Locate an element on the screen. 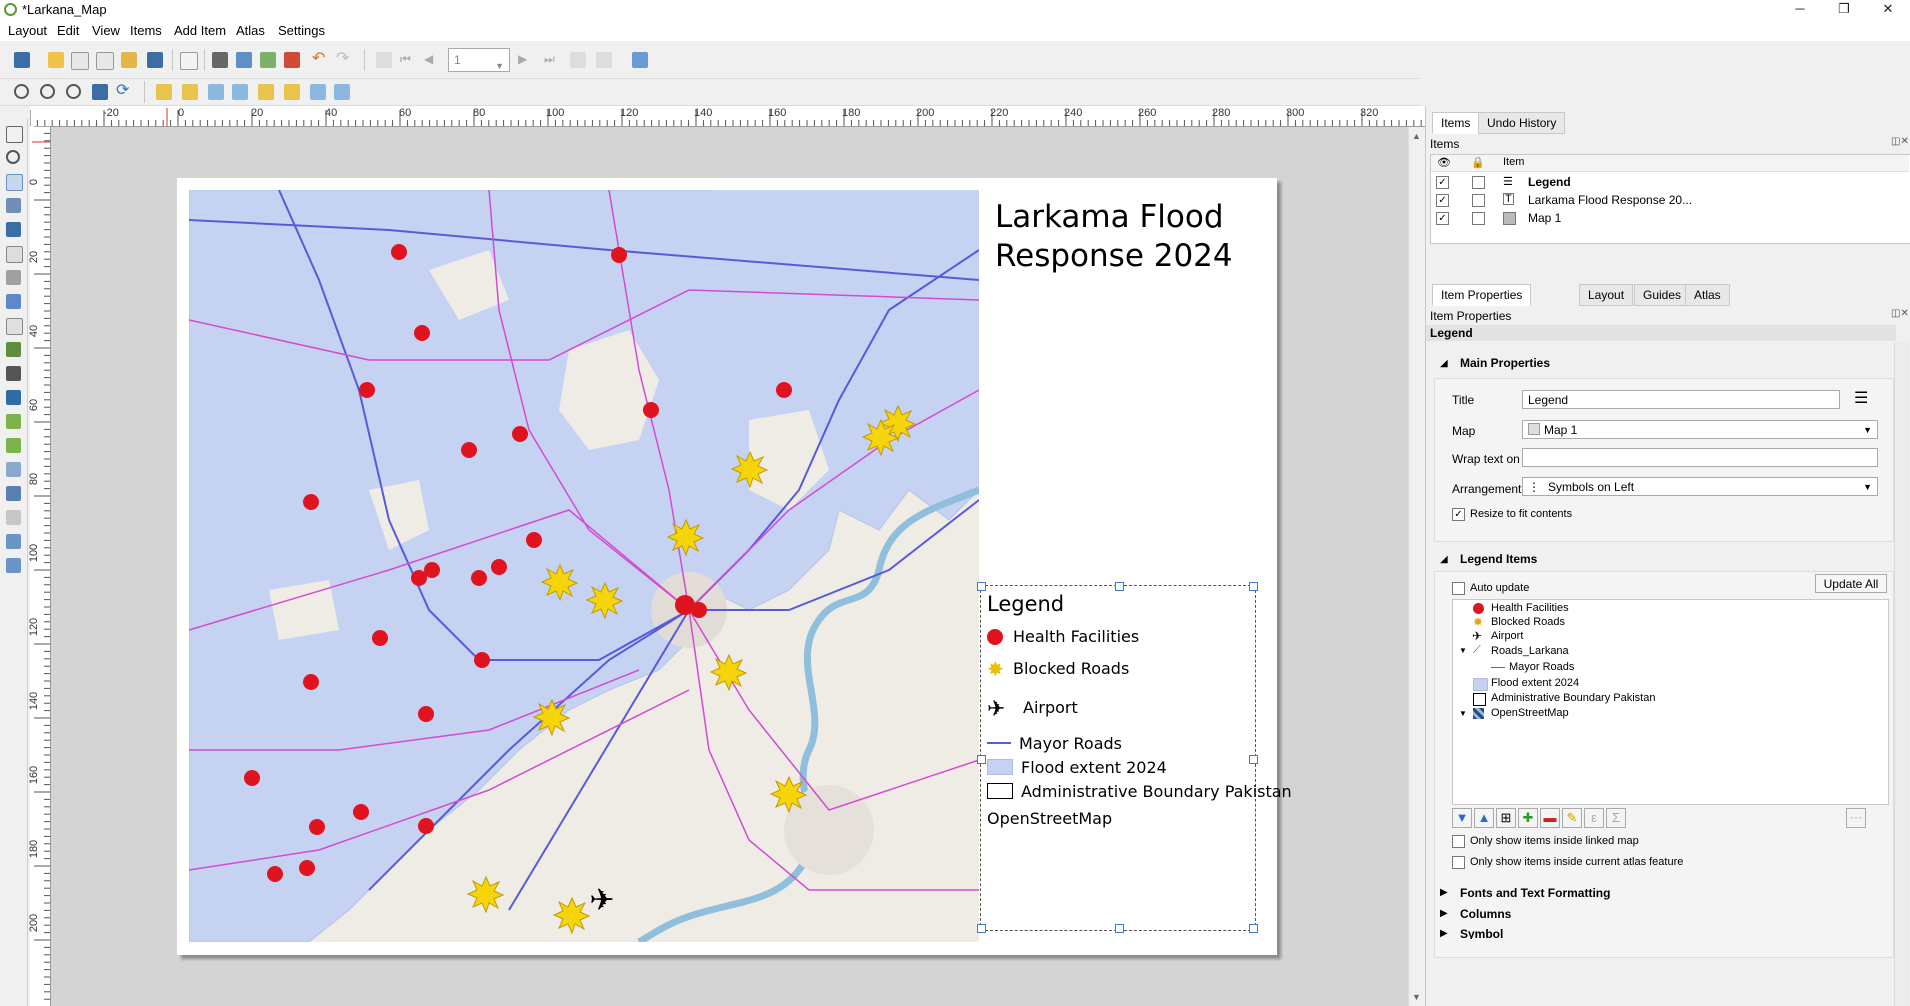  move-content-icon is located at coordinates (13, 205).